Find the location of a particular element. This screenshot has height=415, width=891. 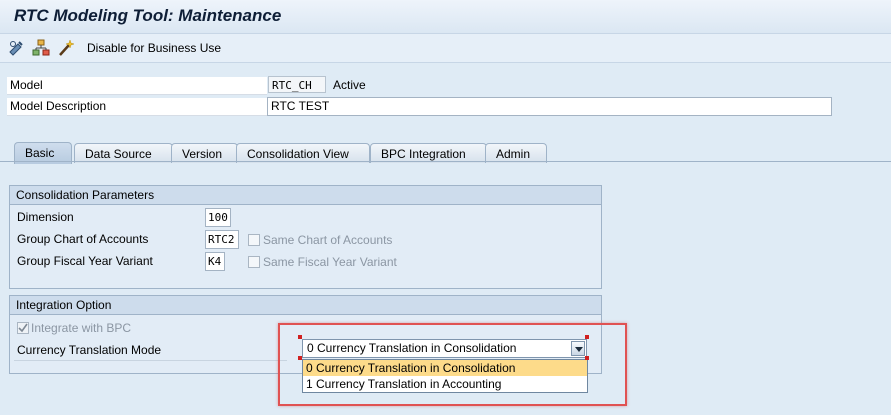

title-bar: RTC Modeling Tool: Maintenance is located at coordinates (445, 17).